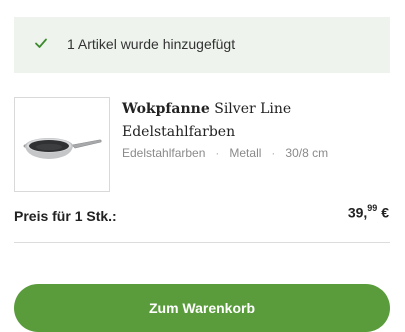 The image size is (405, 332). What do you see at coordinates (202, 242) in the screenshot?
I see `divider` at bounding box center [202, 242].